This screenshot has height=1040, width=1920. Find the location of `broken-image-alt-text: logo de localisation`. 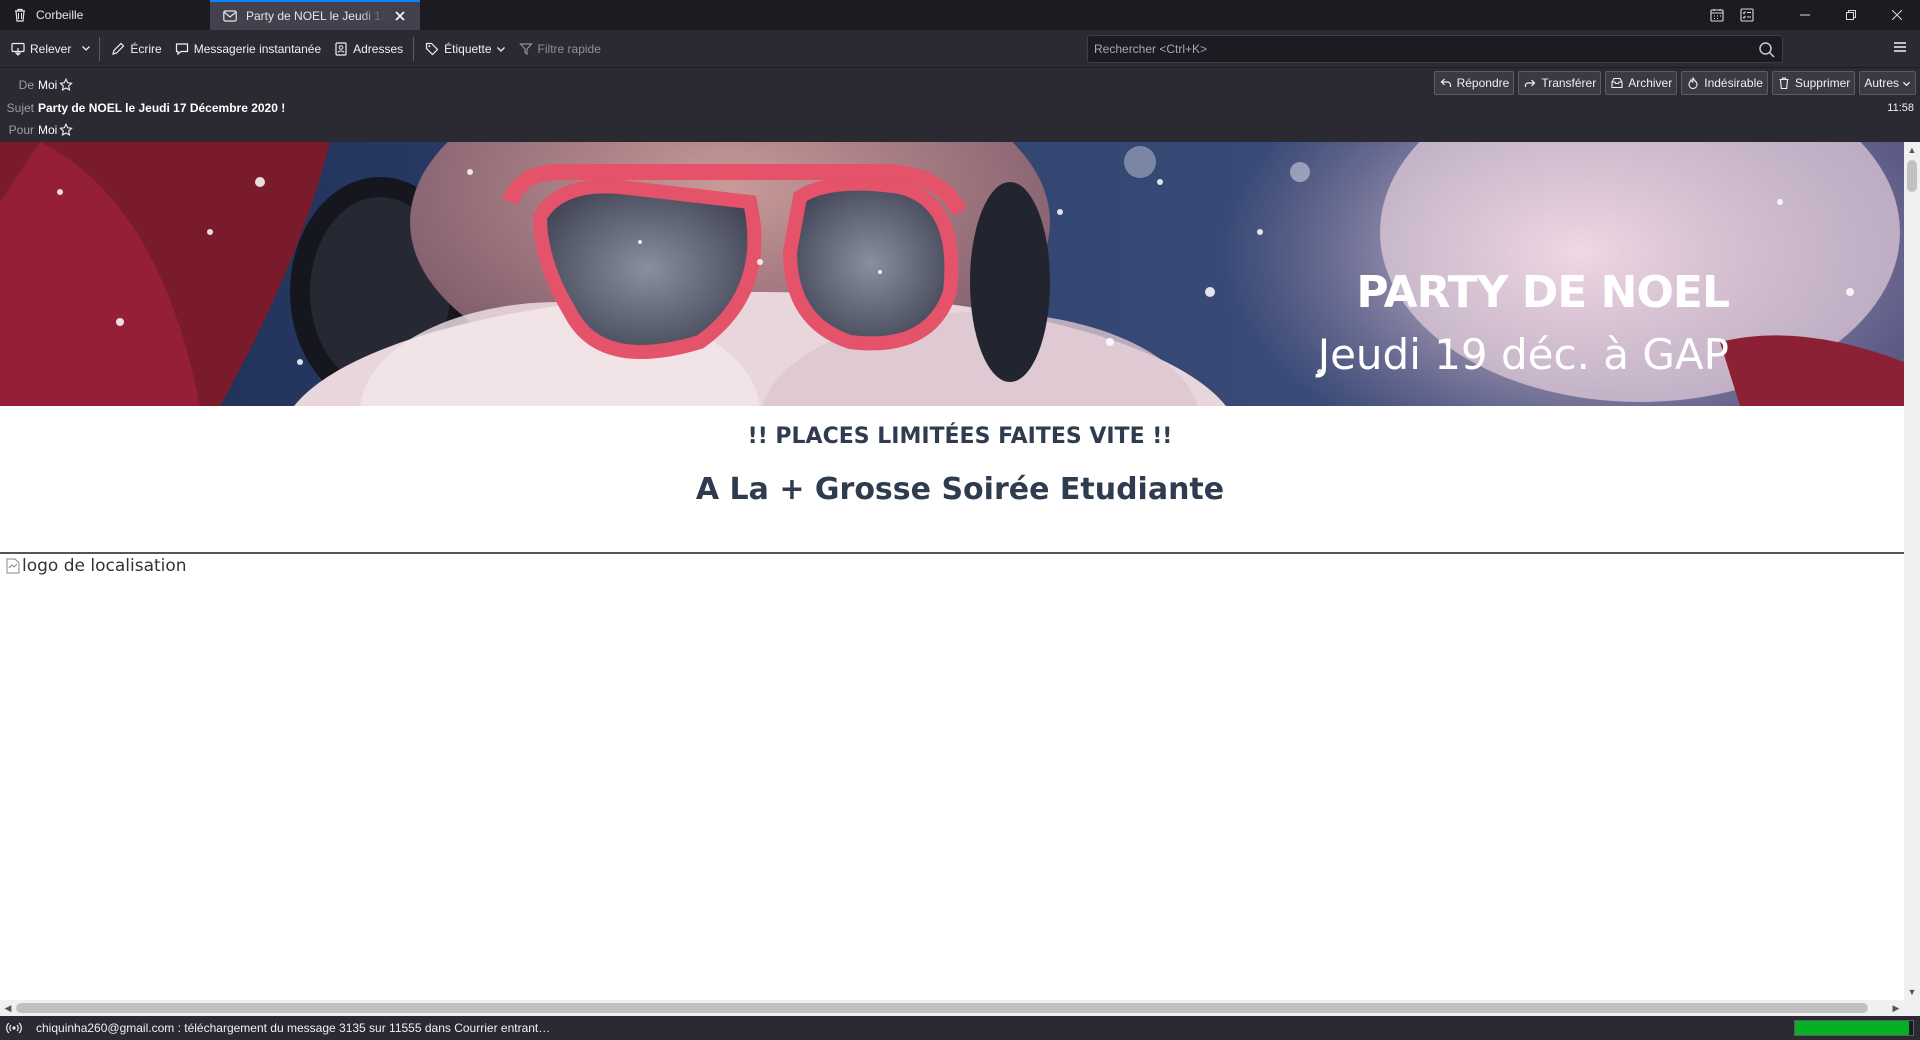

broken-image-alt-text: logo de localisation is located at coordinates (104, 566).